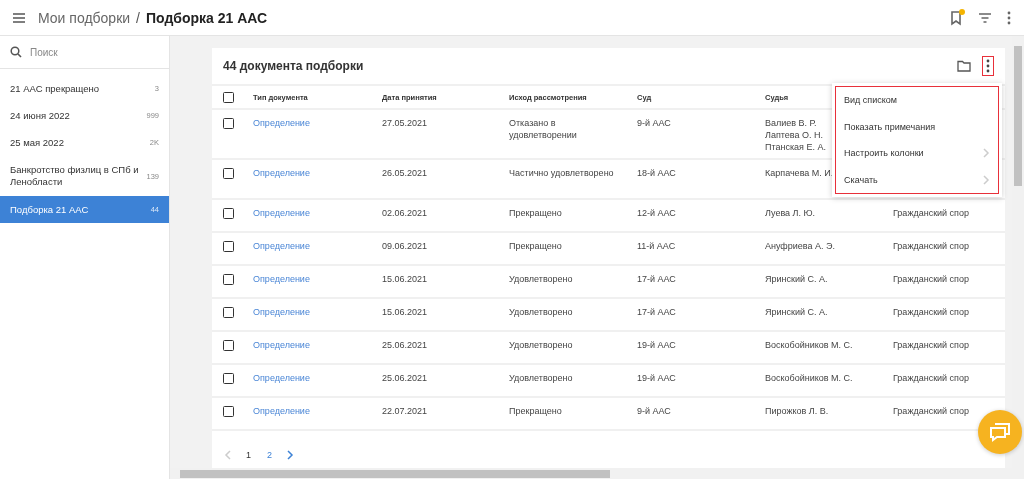  Describe the element at coordinates (917, 179) in the screenshot. I see `menu-item: Скачать` at that location.